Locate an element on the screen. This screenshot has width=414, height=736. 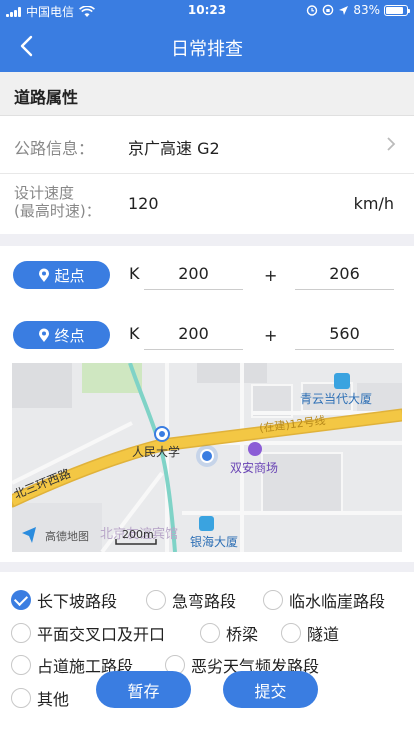
map-label-yinhai: 银海大厦 is located at coordinates (214, 542).